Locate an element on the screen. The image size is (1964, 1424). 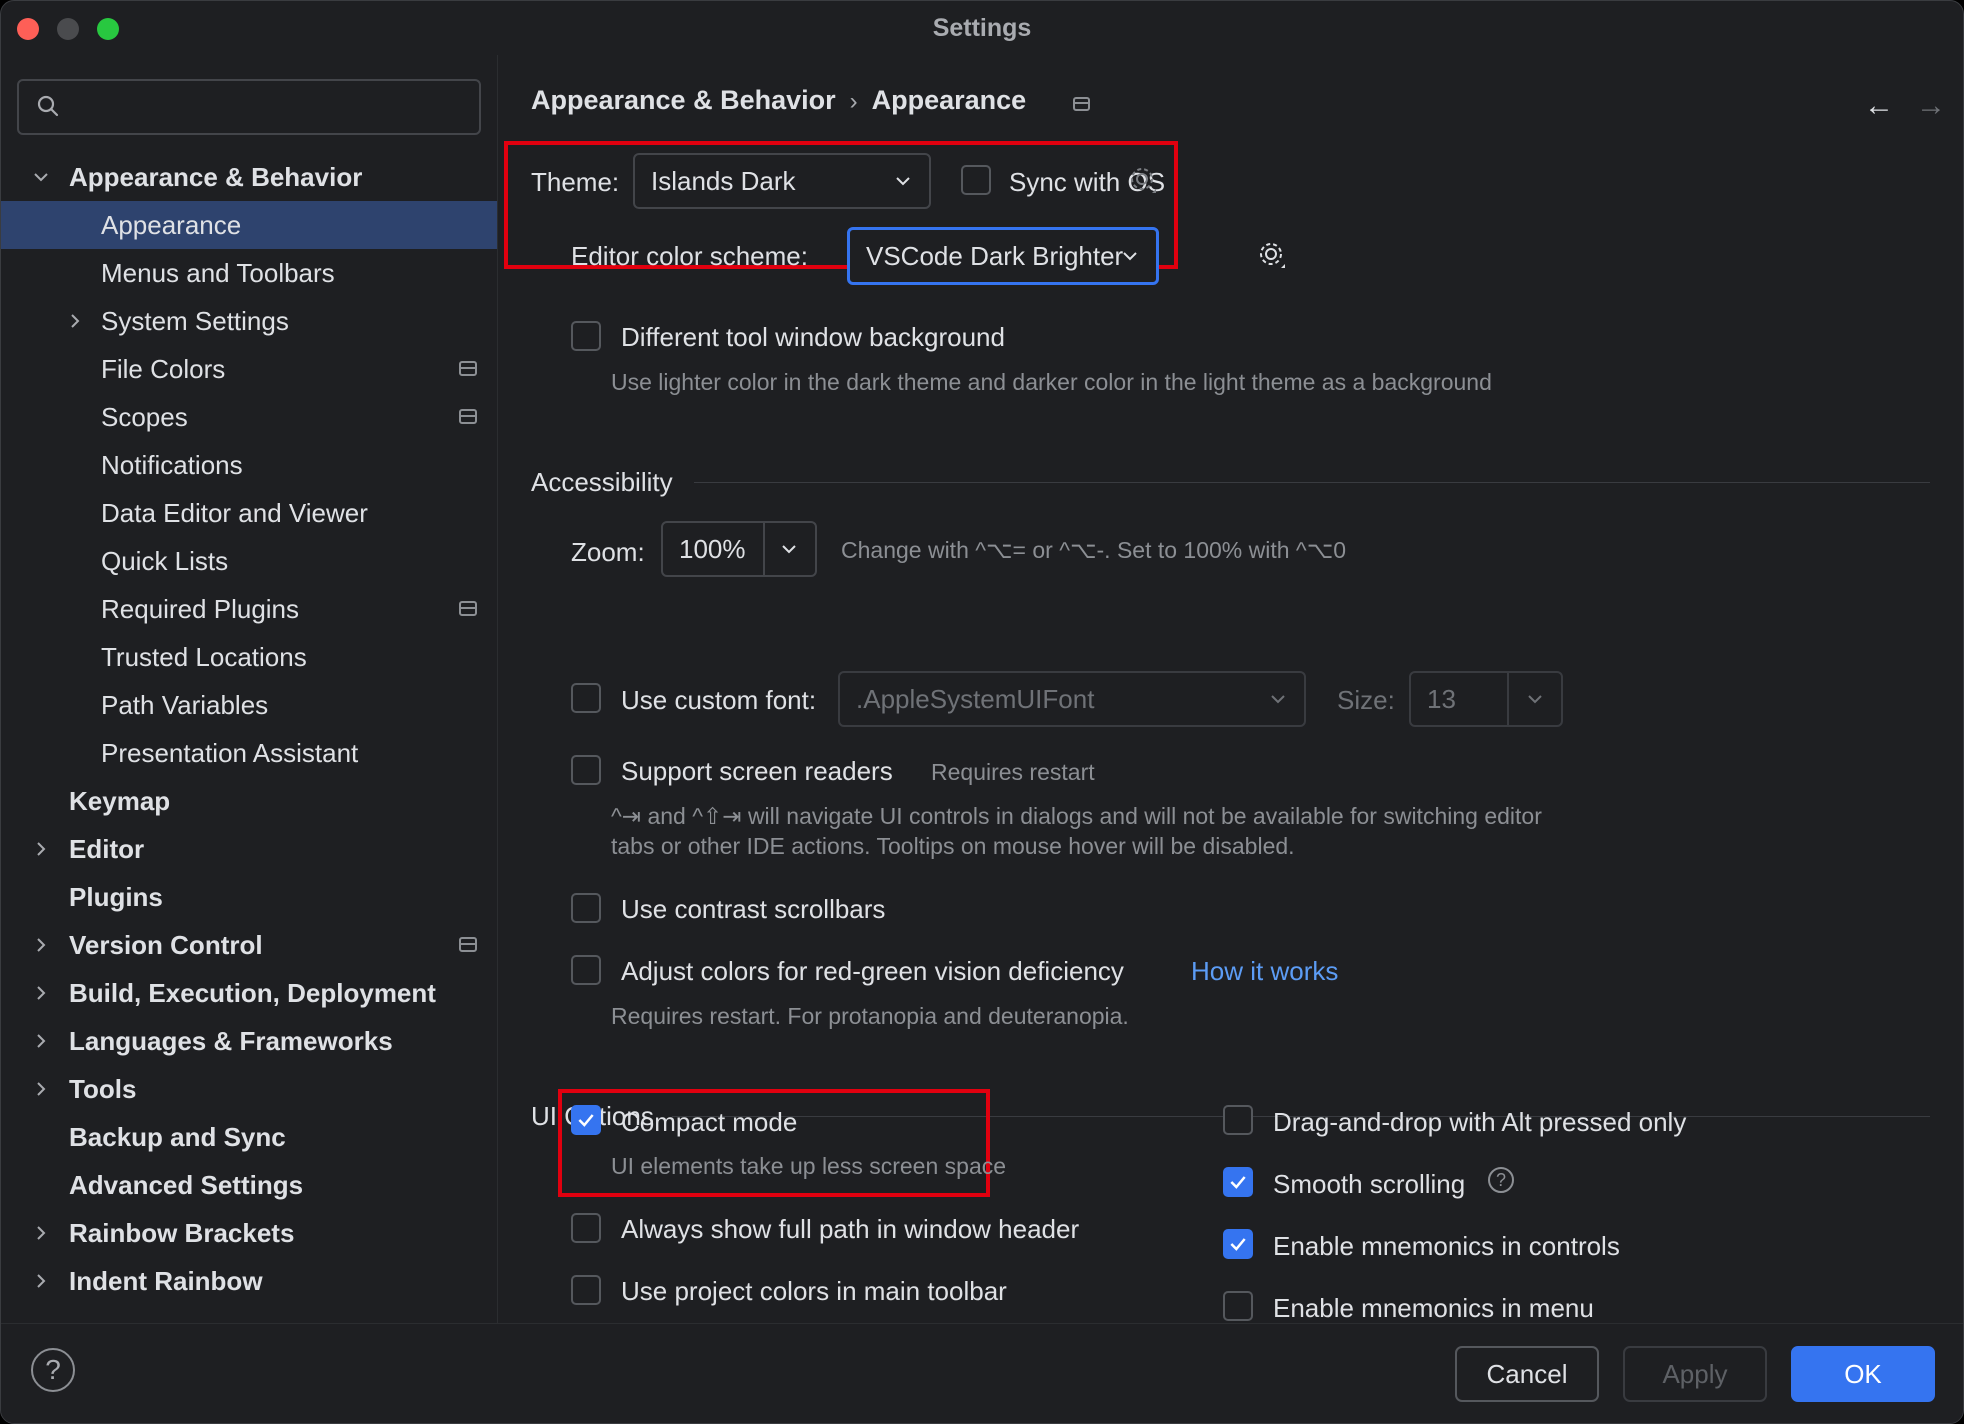
sidebar-item-file-colors: File Colors is located at coordinates (249, 369).